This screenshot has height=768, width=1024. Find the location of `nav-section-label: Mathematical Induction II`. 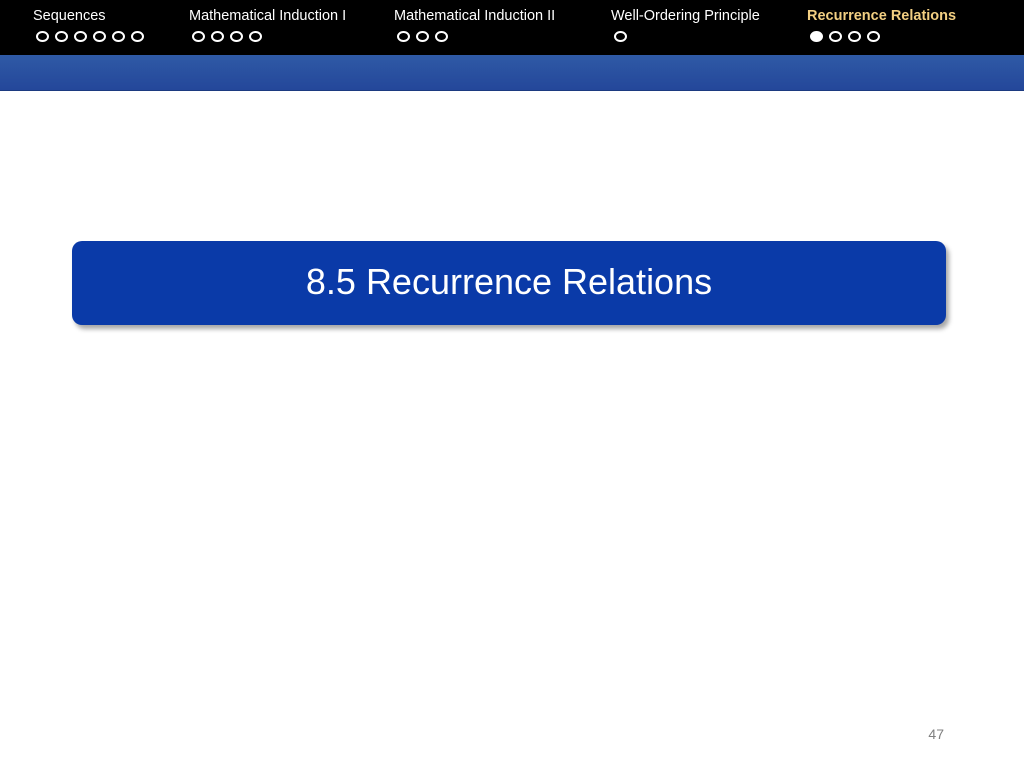

nav-section-label: Mathematical Induction II is located at coordinates (474, 16).